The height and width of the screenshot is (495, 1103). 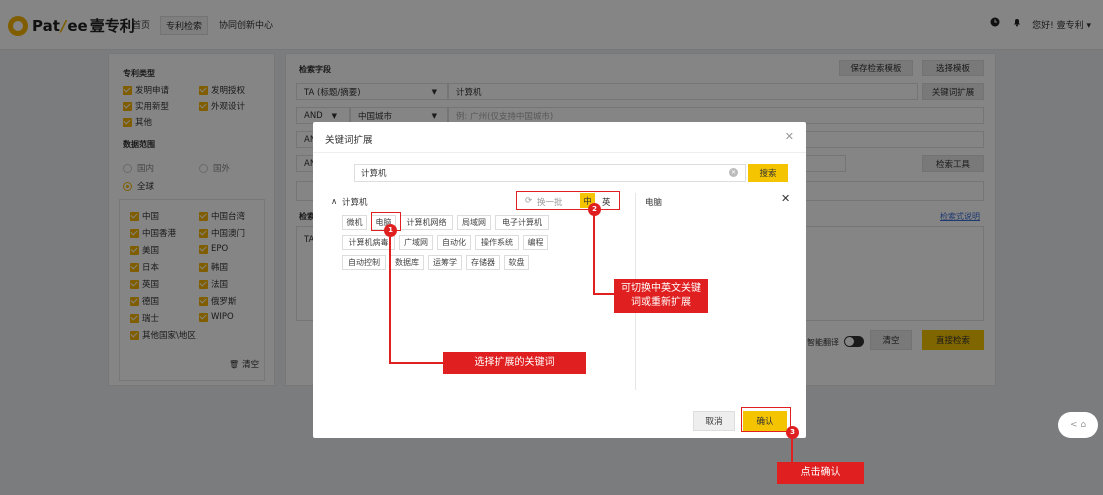 What do you see at coordinates (355, 203) in the screenshot?
I see `keyword-group-title: 计算机` at bounding box center [355, 203].